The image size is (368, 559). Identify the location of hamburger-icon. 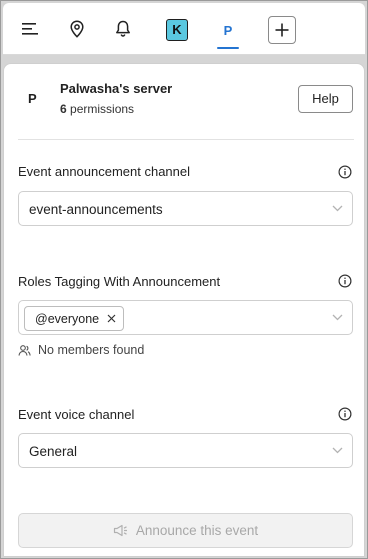
(30, 29).